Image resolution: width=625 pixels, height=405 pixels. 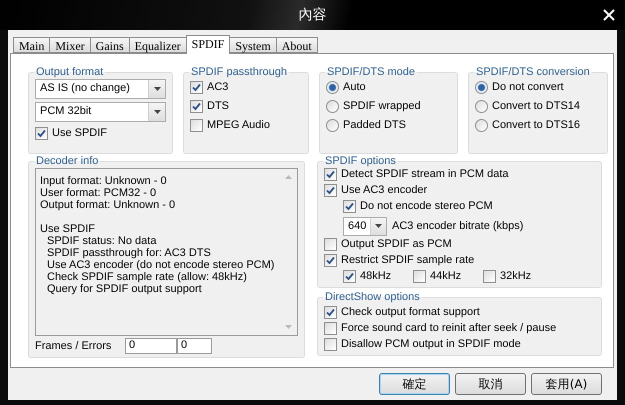 I want to click on info-line: Output format: Unknown - 0, so click(x=108, y=205).